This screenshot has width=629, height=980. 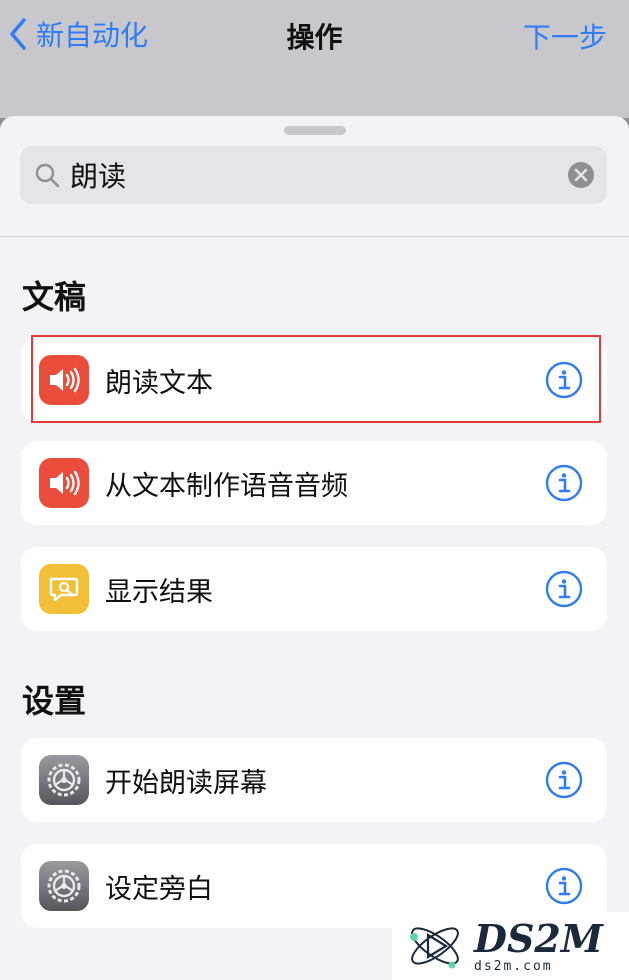 I want to click on watermark: DS2M ds2m.com, so click(x=510, y=946).